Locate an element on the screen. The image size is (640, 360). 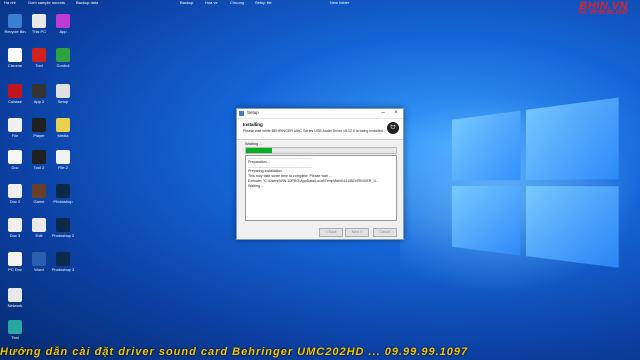
desktop-icon-label: Photoshop is located at coordinates (63, 201).